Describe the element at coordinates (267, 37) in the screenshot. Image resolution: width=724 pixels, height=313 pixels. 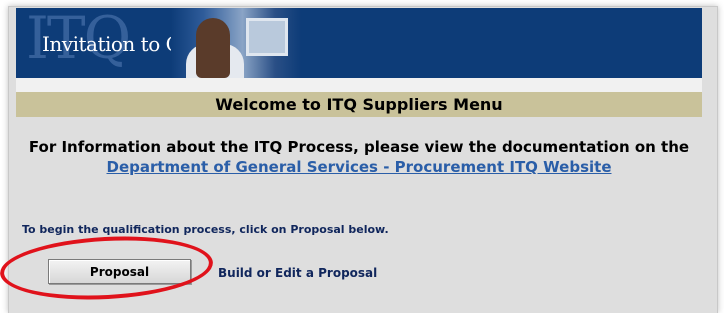
I see `monitor-image` at that location.